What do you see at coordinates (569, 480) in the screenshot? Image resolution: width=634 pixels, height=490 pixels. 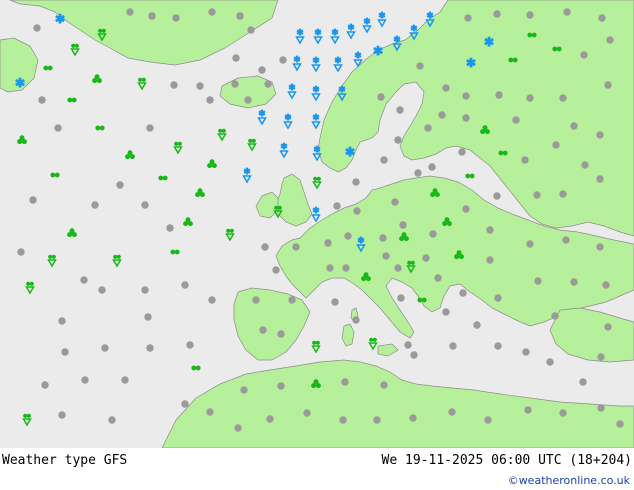 I see `credit-link: ©weatheronline.co.uk` at bounding box center [569, 480].